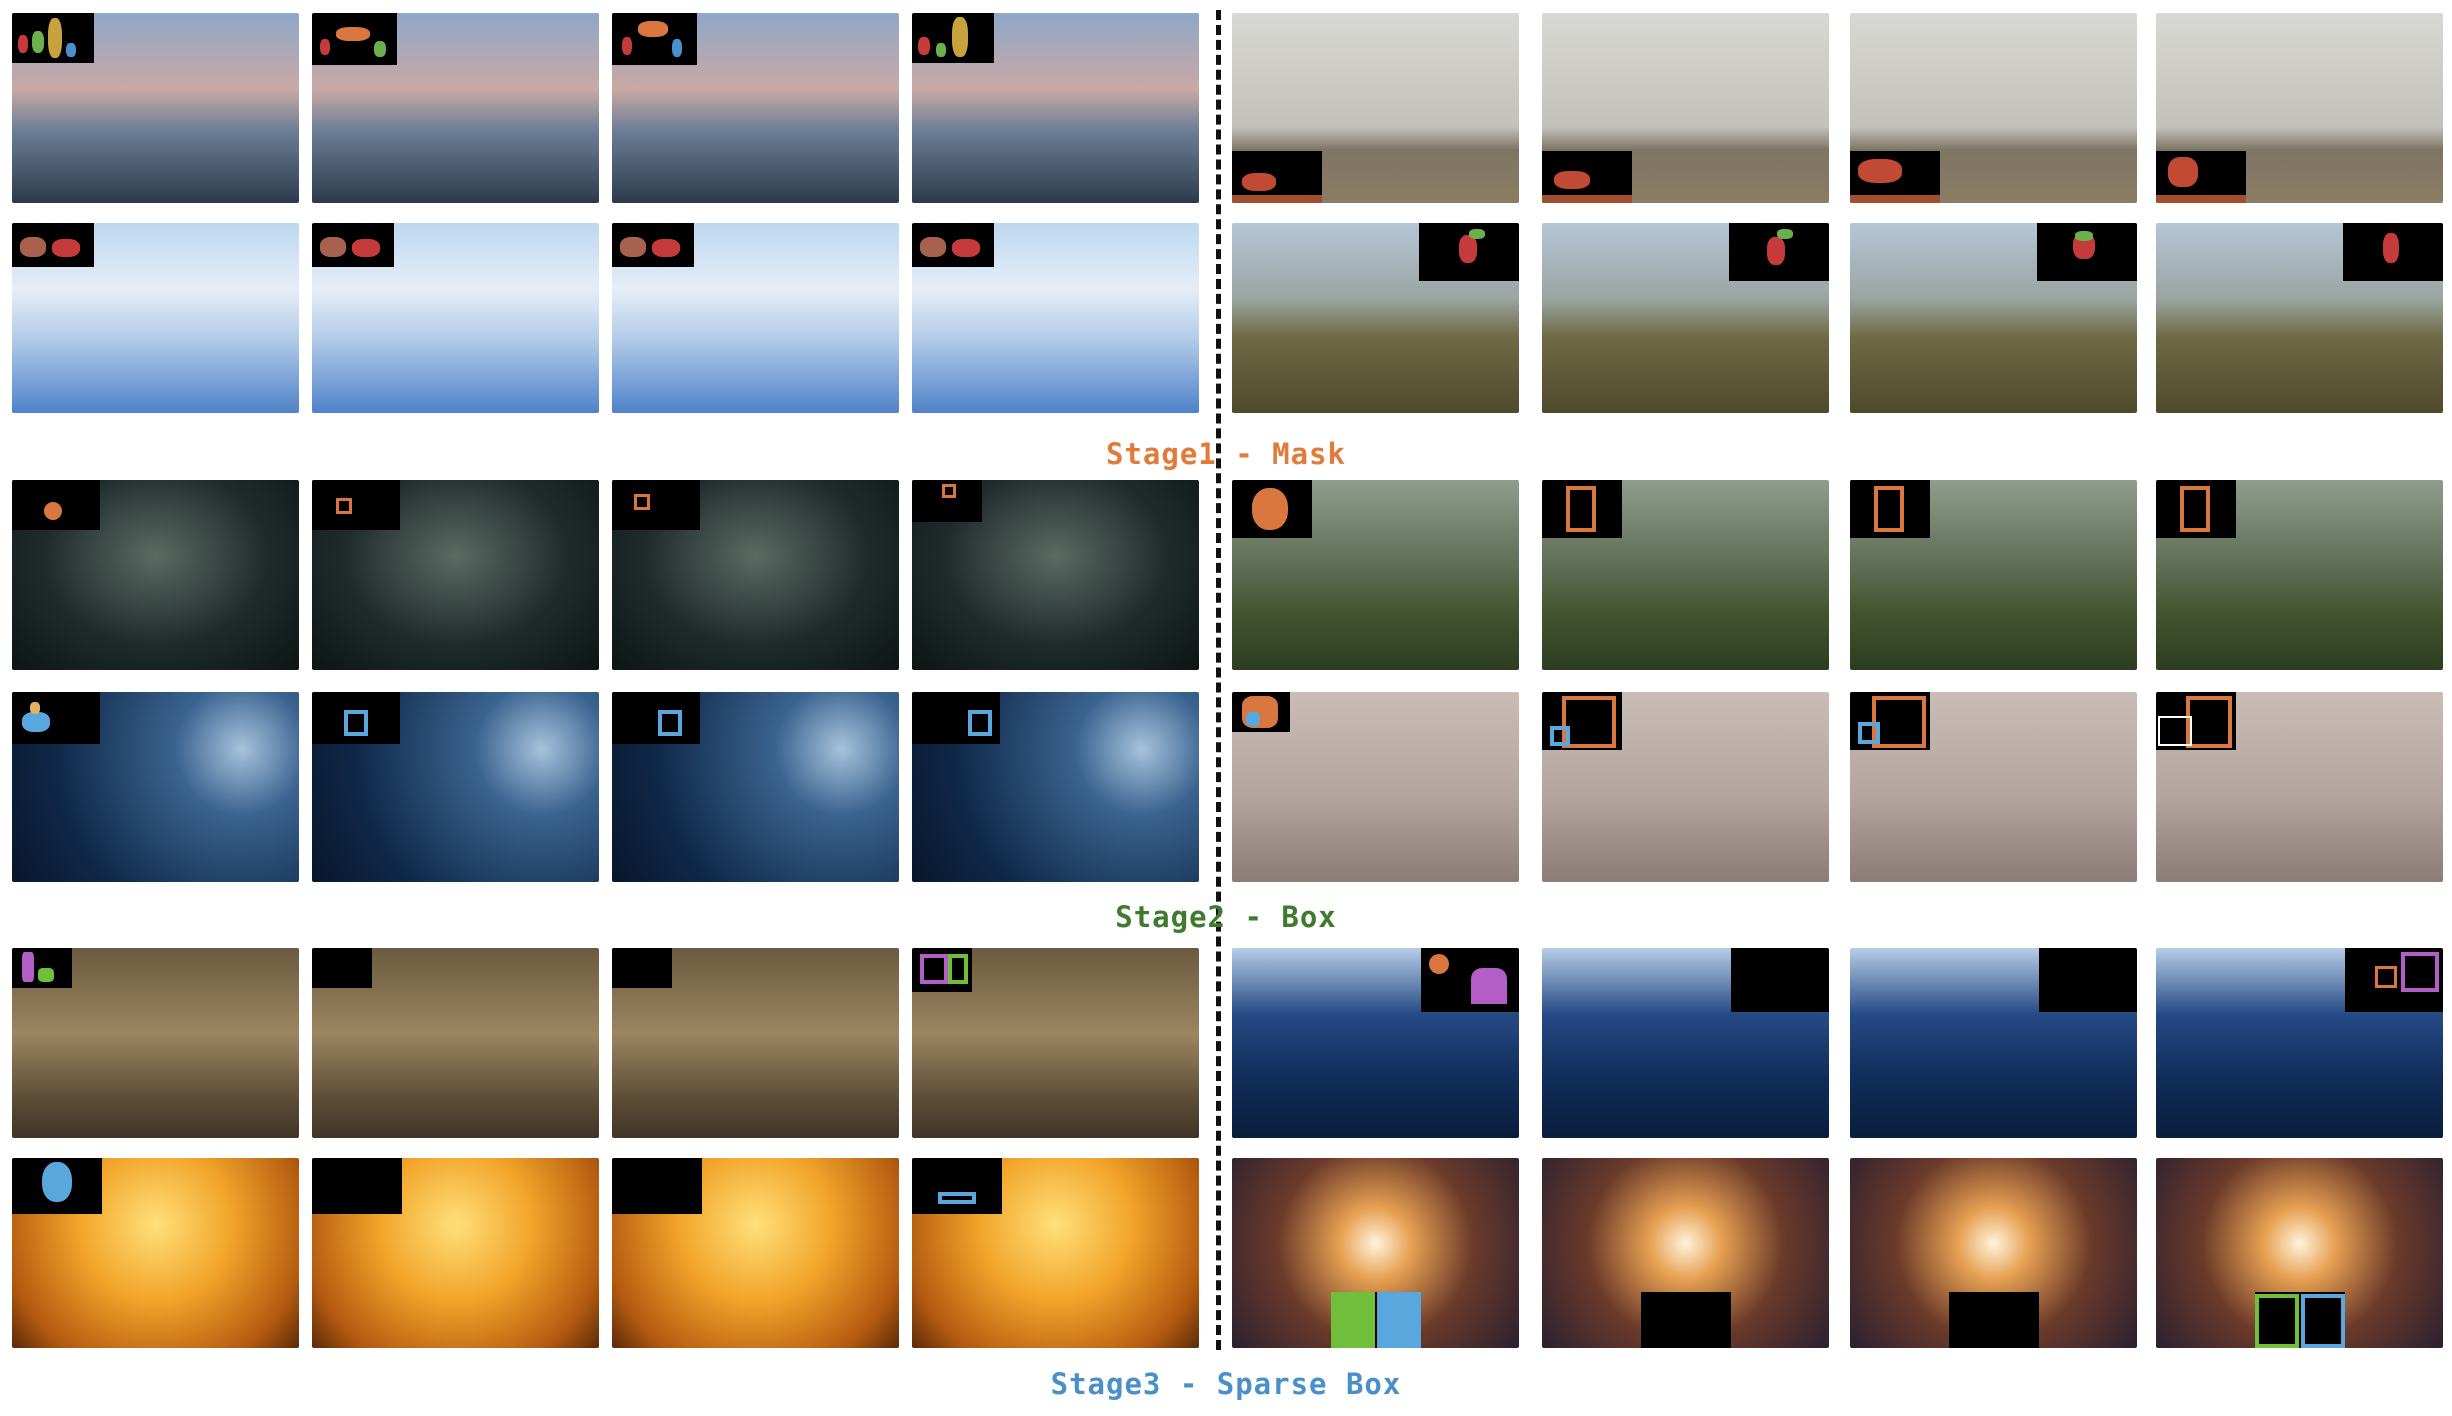 This screenshot has height=1416, width=2452. What do you see at coordinates (1218, 680) in the screenshot?
I see `column-divider` at bounding box center [1218, 680].